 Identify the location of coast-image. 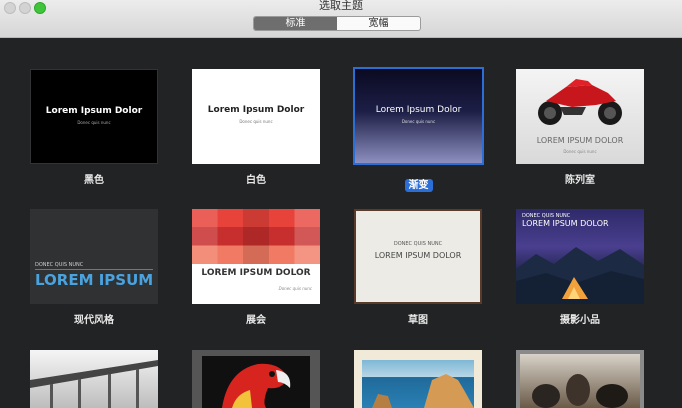
(423, 391).